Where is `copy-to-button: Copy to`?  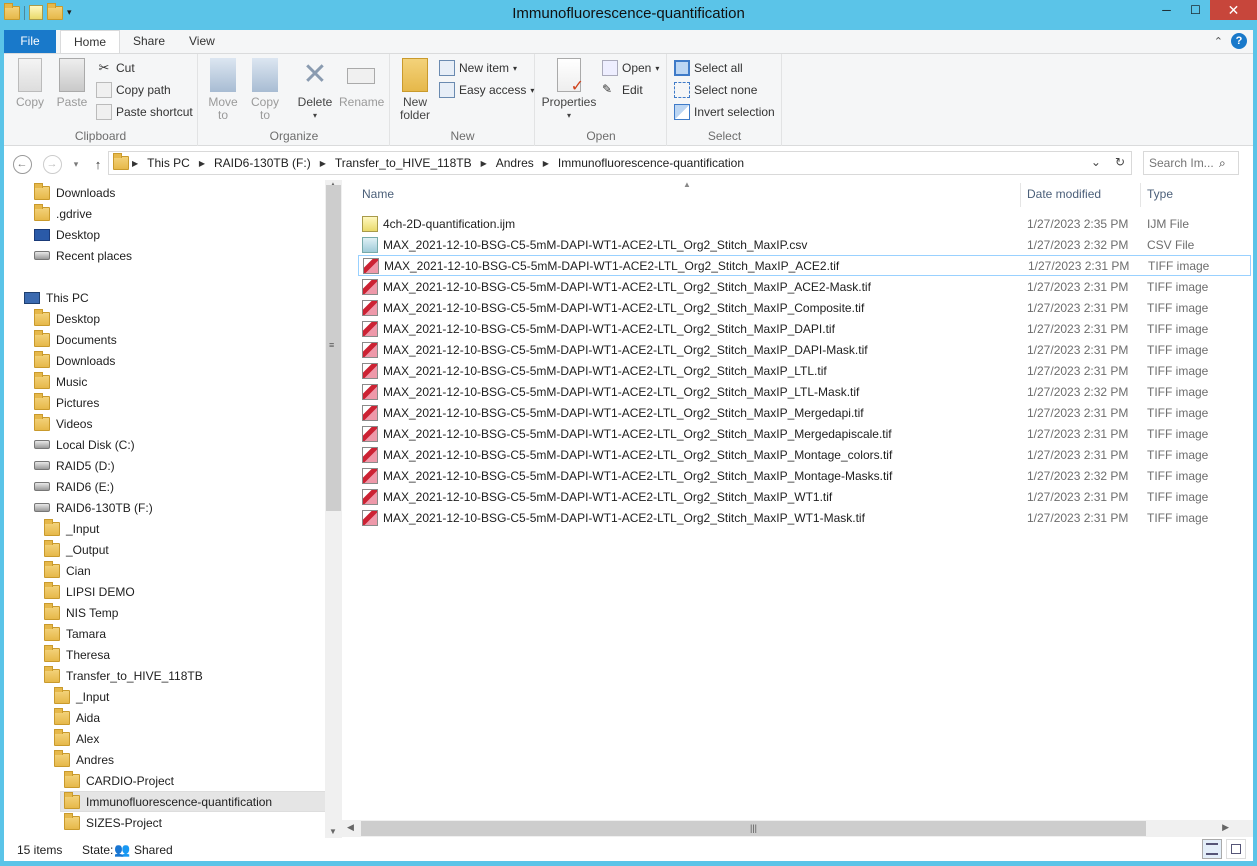
copy-to-button: Copy to is located at coordinates (265, 90).